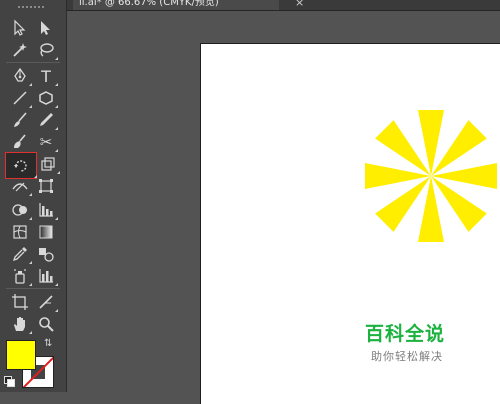 The width and height of the screenshot is (500, 404). I want to click on selection-tool-icon, so click(20, 28).